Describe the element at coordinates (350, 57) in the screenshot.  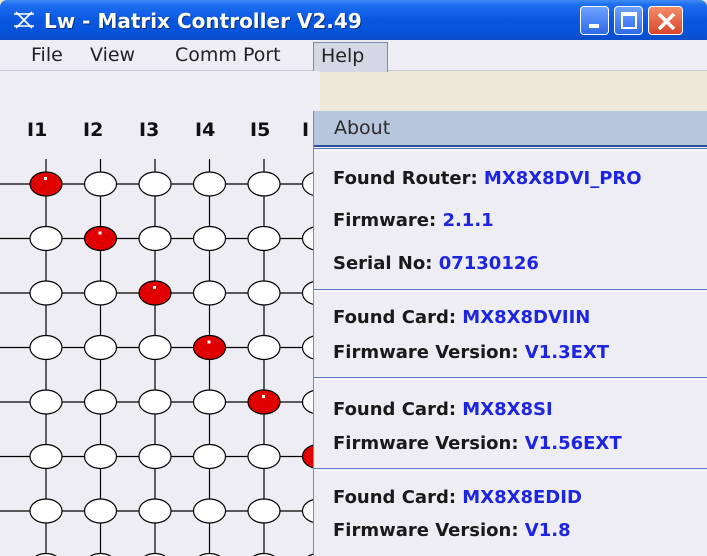
I see `menu-help: Help` at that location.